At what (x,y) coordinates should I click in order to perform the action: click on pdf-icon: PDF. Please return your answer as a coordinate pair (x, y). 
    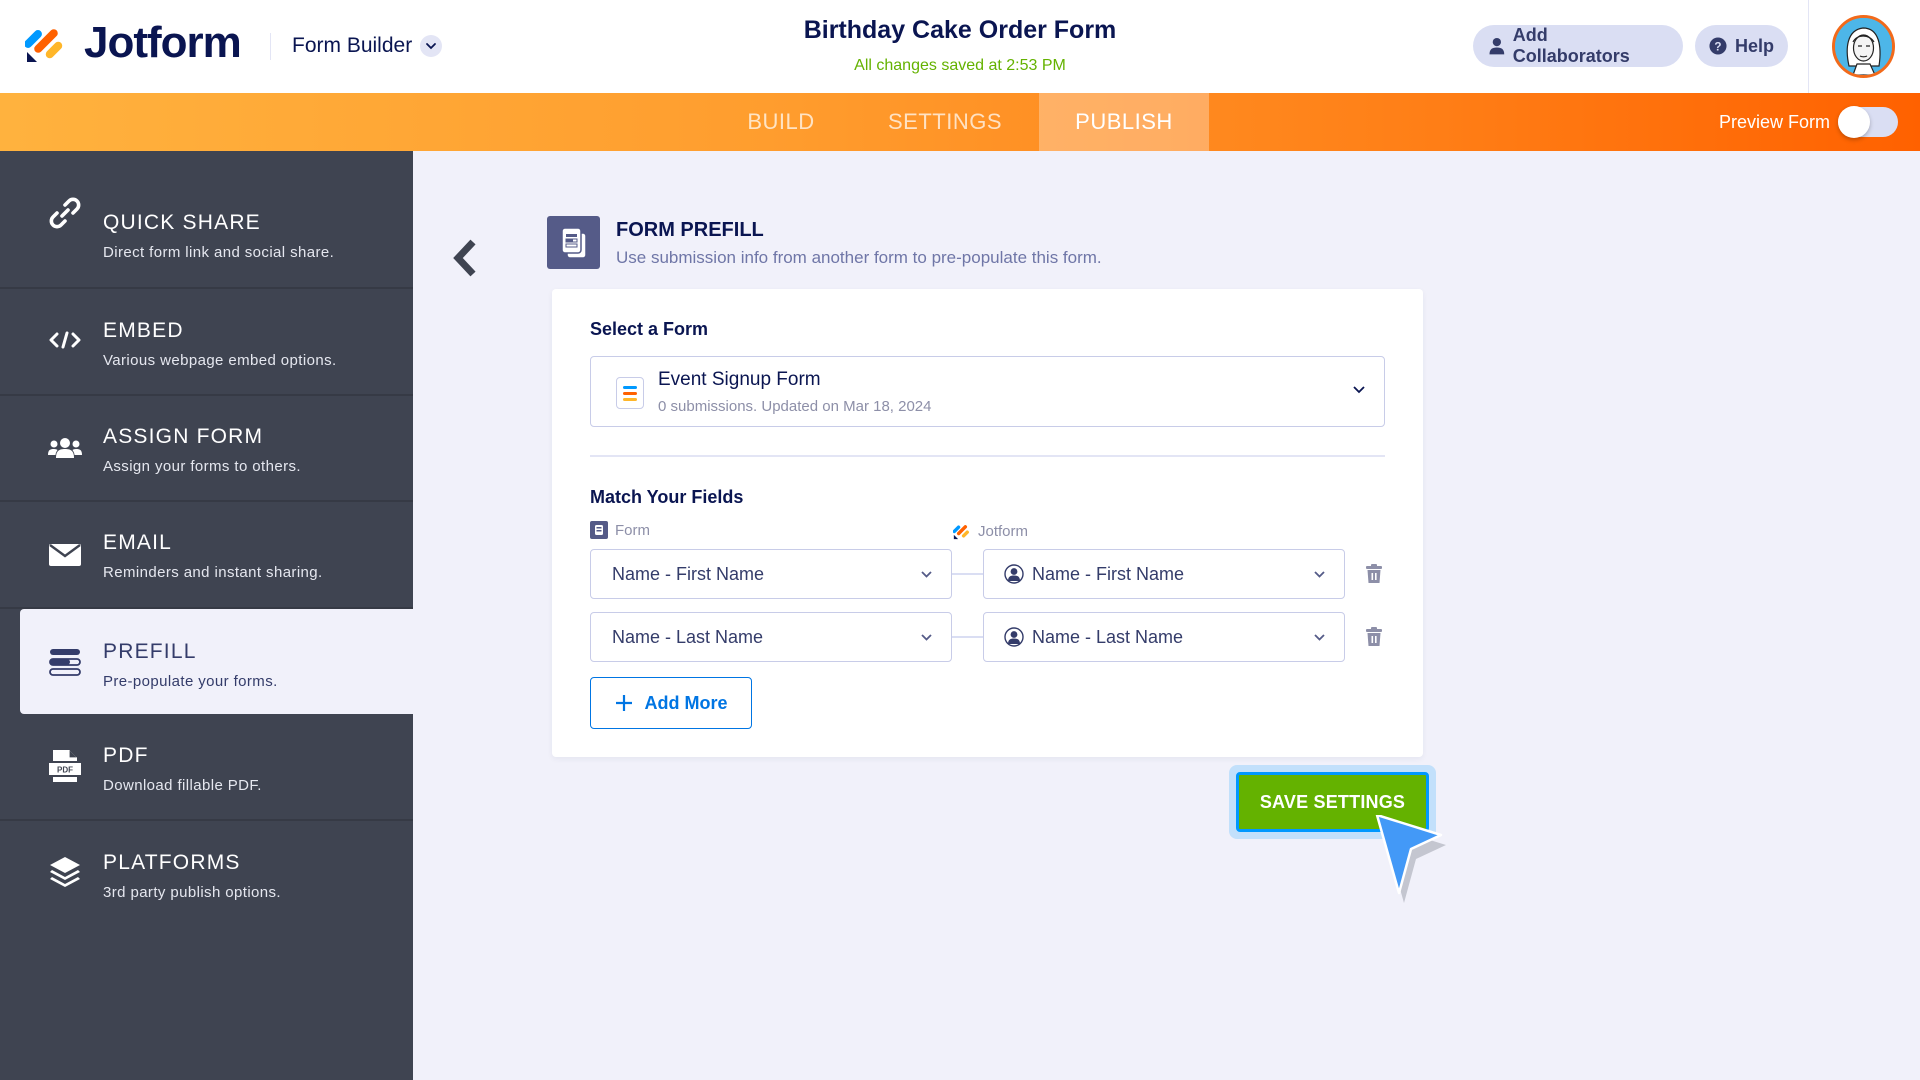
    Looking at the image, I should click on (65, 766).